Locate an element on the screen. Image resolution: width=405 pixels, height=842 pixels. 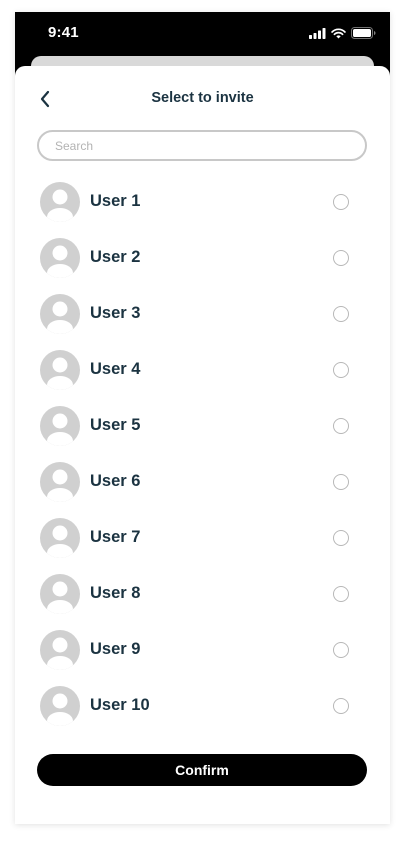
user-row: User 3 is located at coordinates (202, 316).